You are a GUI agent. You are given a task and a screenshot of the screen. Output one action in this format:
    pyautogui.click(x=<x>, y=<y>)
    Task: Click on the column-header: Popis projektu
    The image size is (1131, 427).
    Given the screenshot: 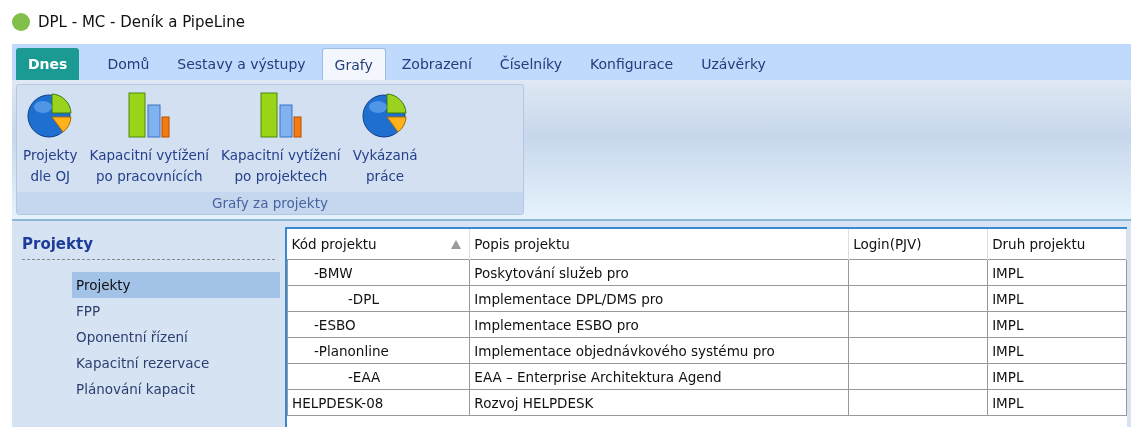 What is the action you would take?
    pyautogui.click(x=659, y=244)
    